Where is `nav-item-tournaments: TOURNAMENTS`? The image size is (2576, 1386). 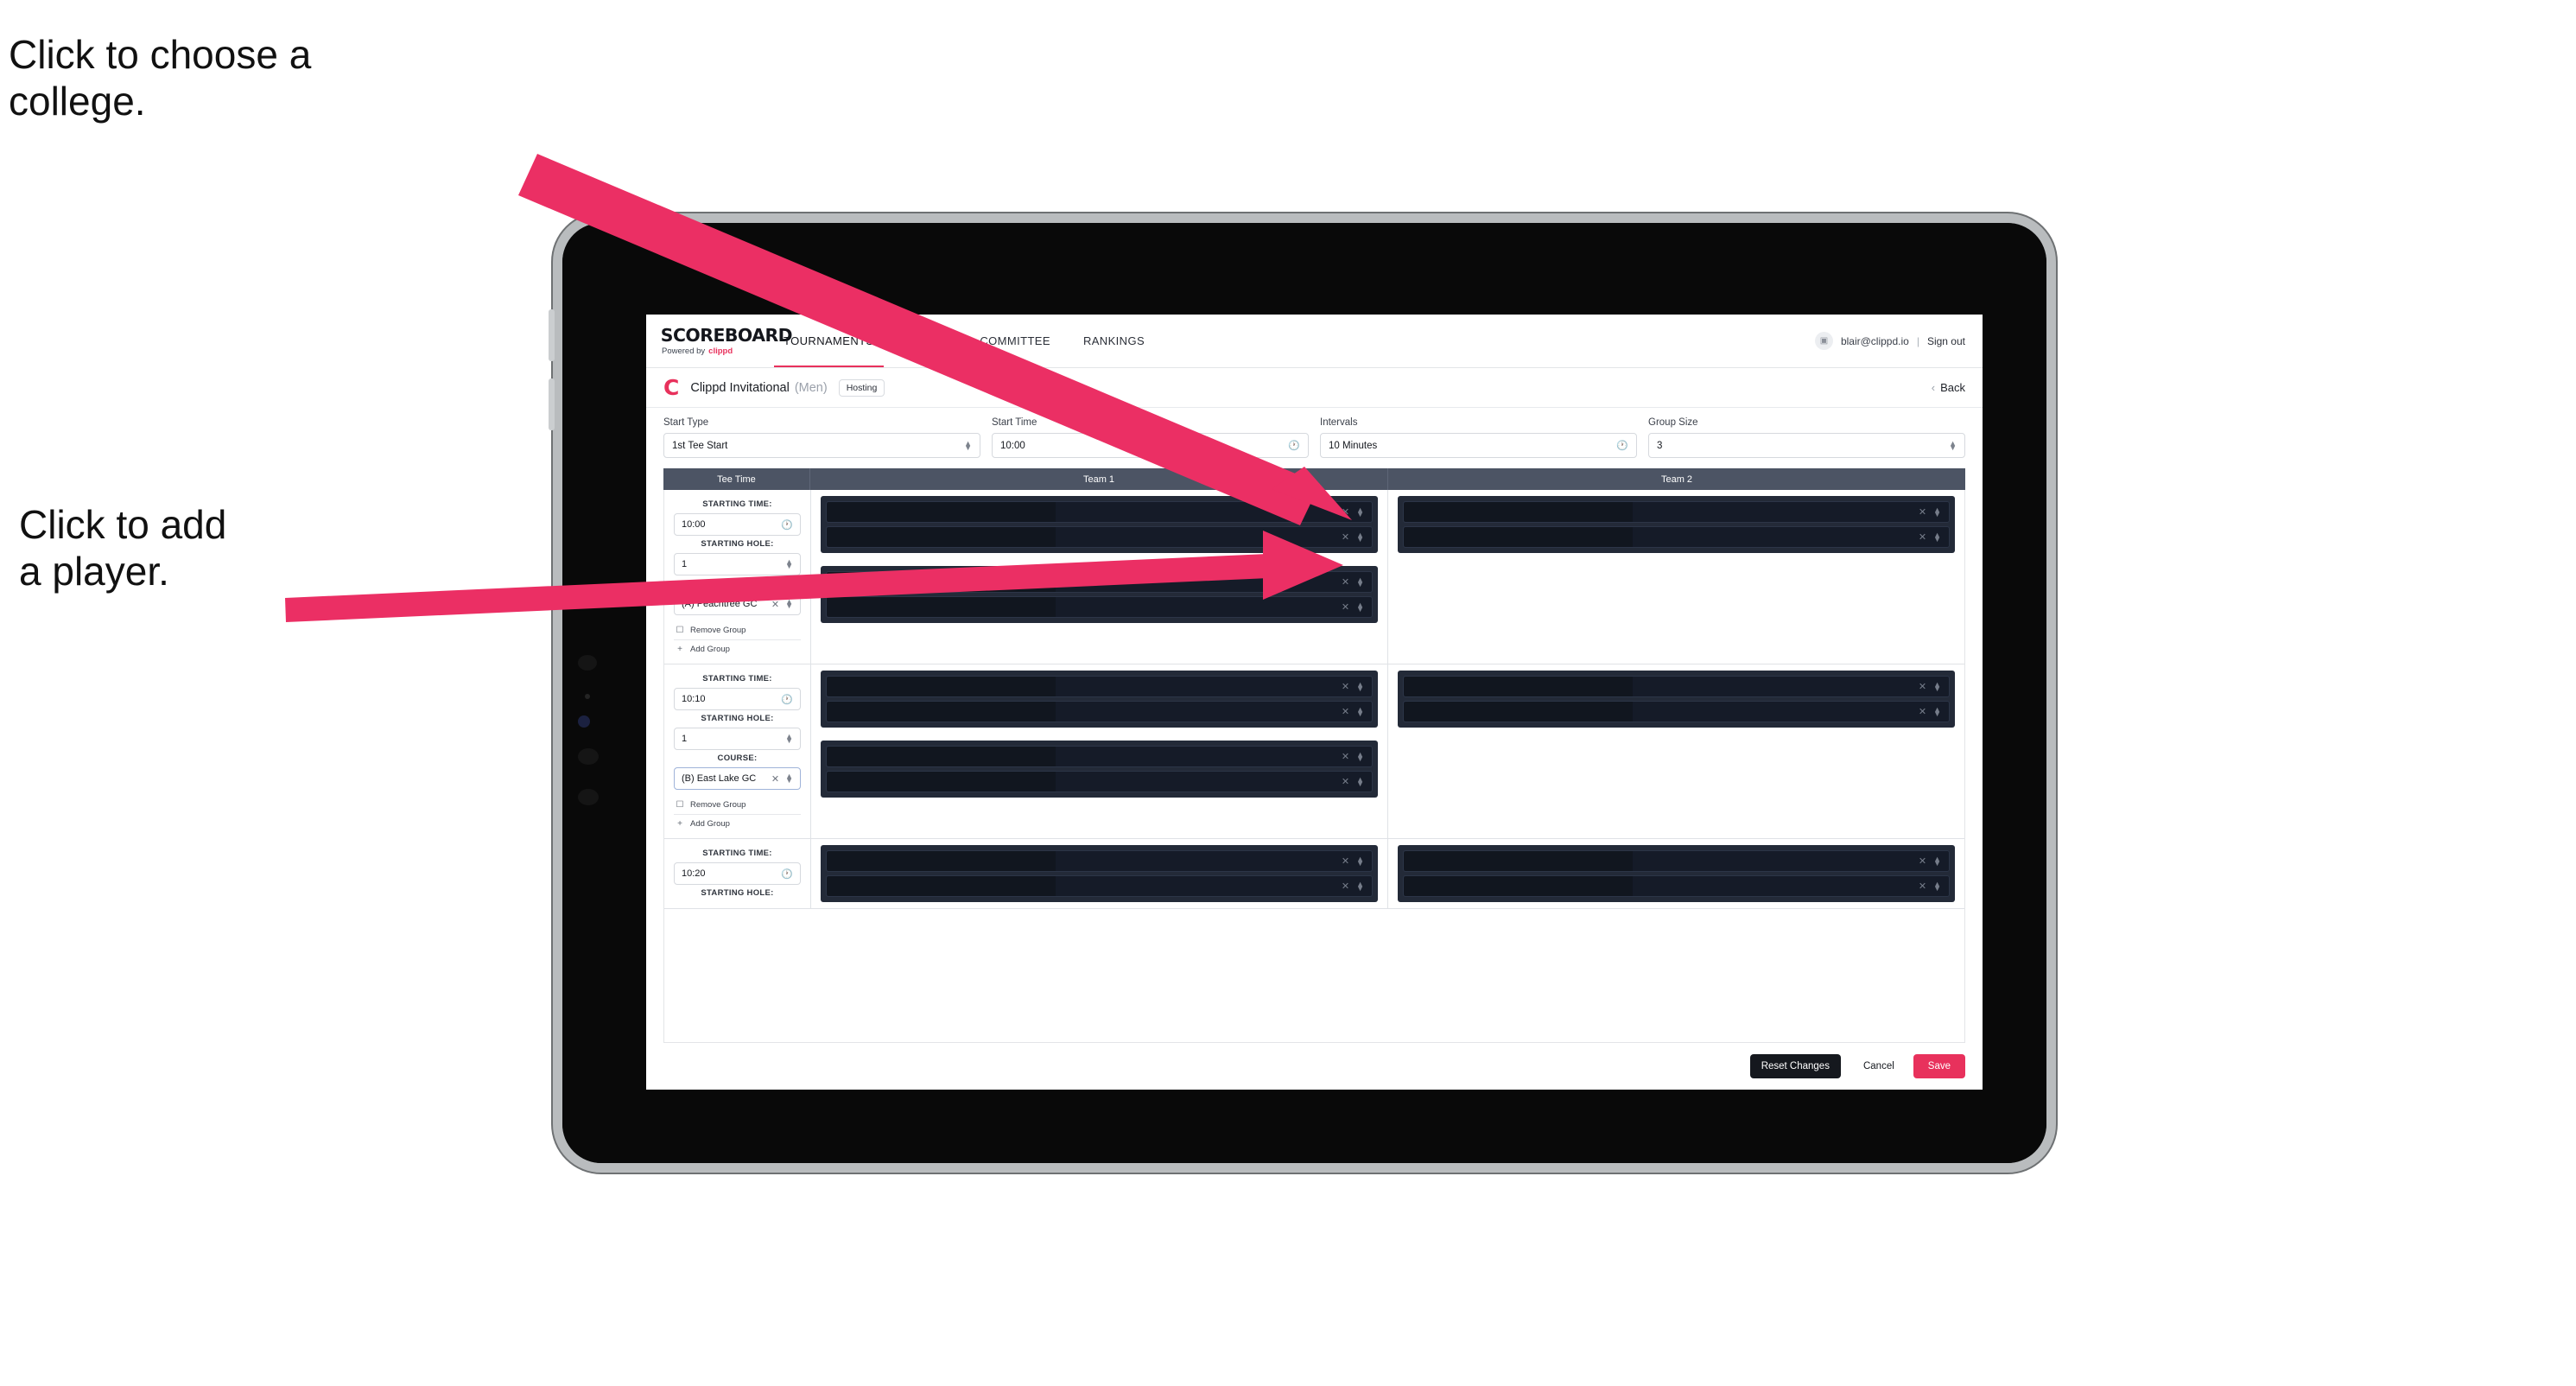 nav-item-tournaments: TOURNAMENTS is located at coordinates (829, 341).